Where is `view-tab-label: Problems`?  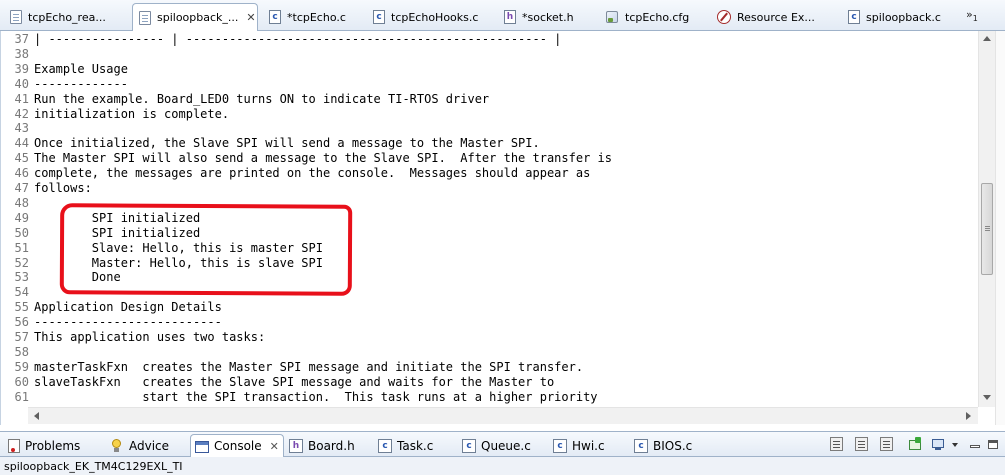 view-tab-label: Problems is located at coordinates (53, 445).